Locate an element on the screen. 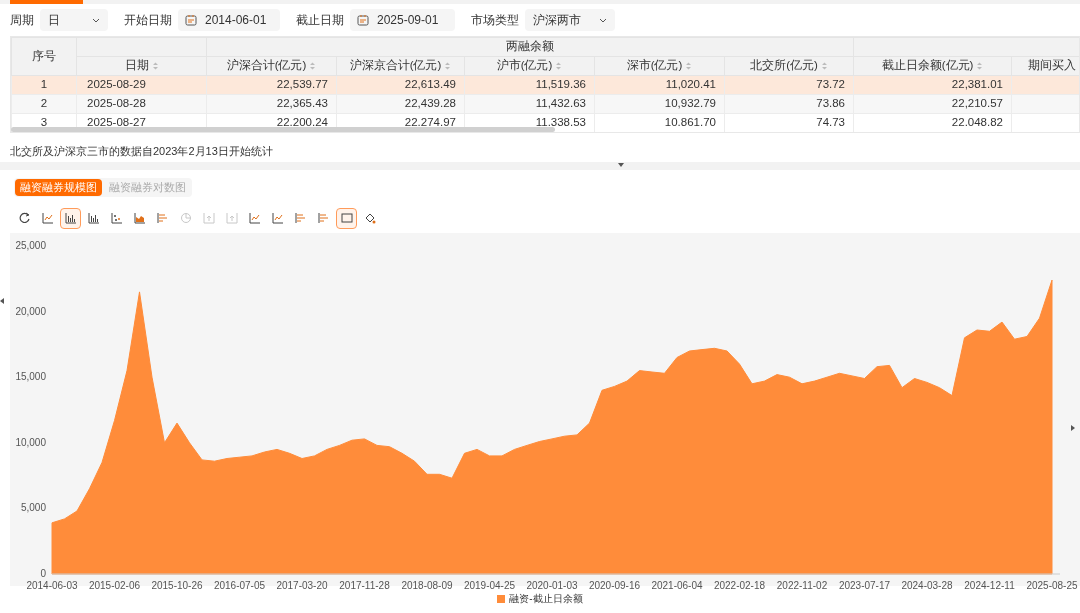 This screenshot has height=613, width=1080. table-cell: 11,519.36 is located at coordinates (529, 85).